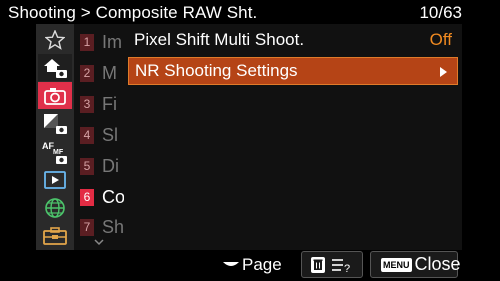  I want to click on subpage-item: 3 Fi, so click(98, 104).